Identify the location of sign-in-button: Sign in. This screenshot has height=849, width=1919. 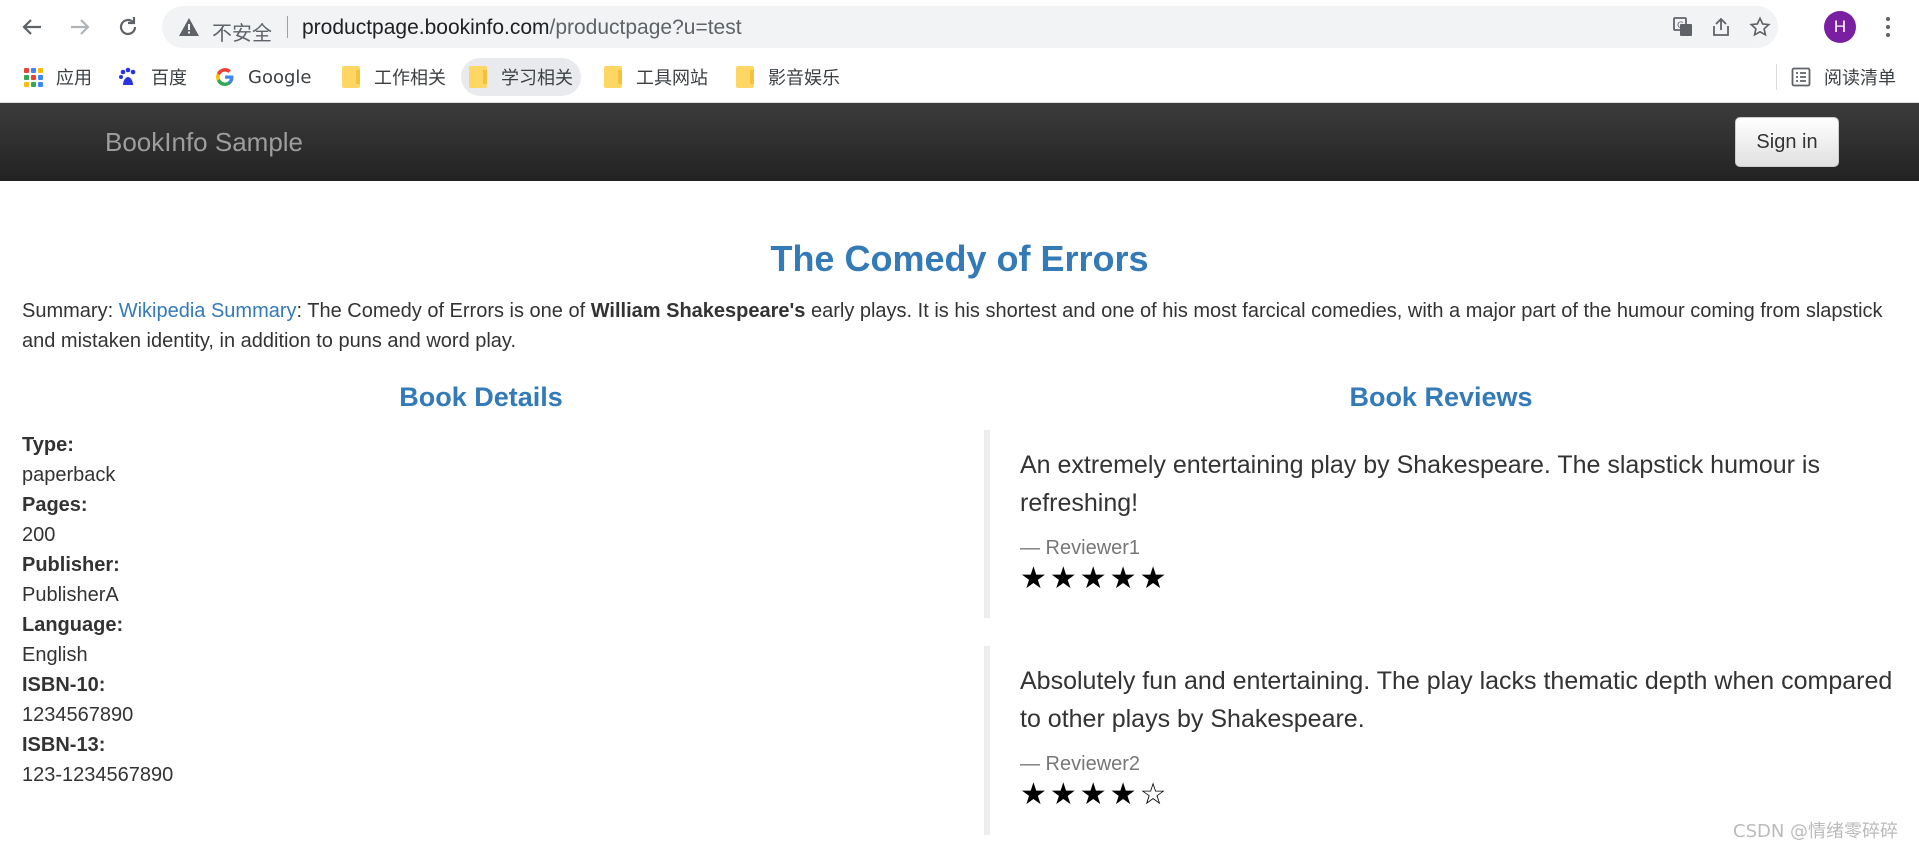
(1787, 142).